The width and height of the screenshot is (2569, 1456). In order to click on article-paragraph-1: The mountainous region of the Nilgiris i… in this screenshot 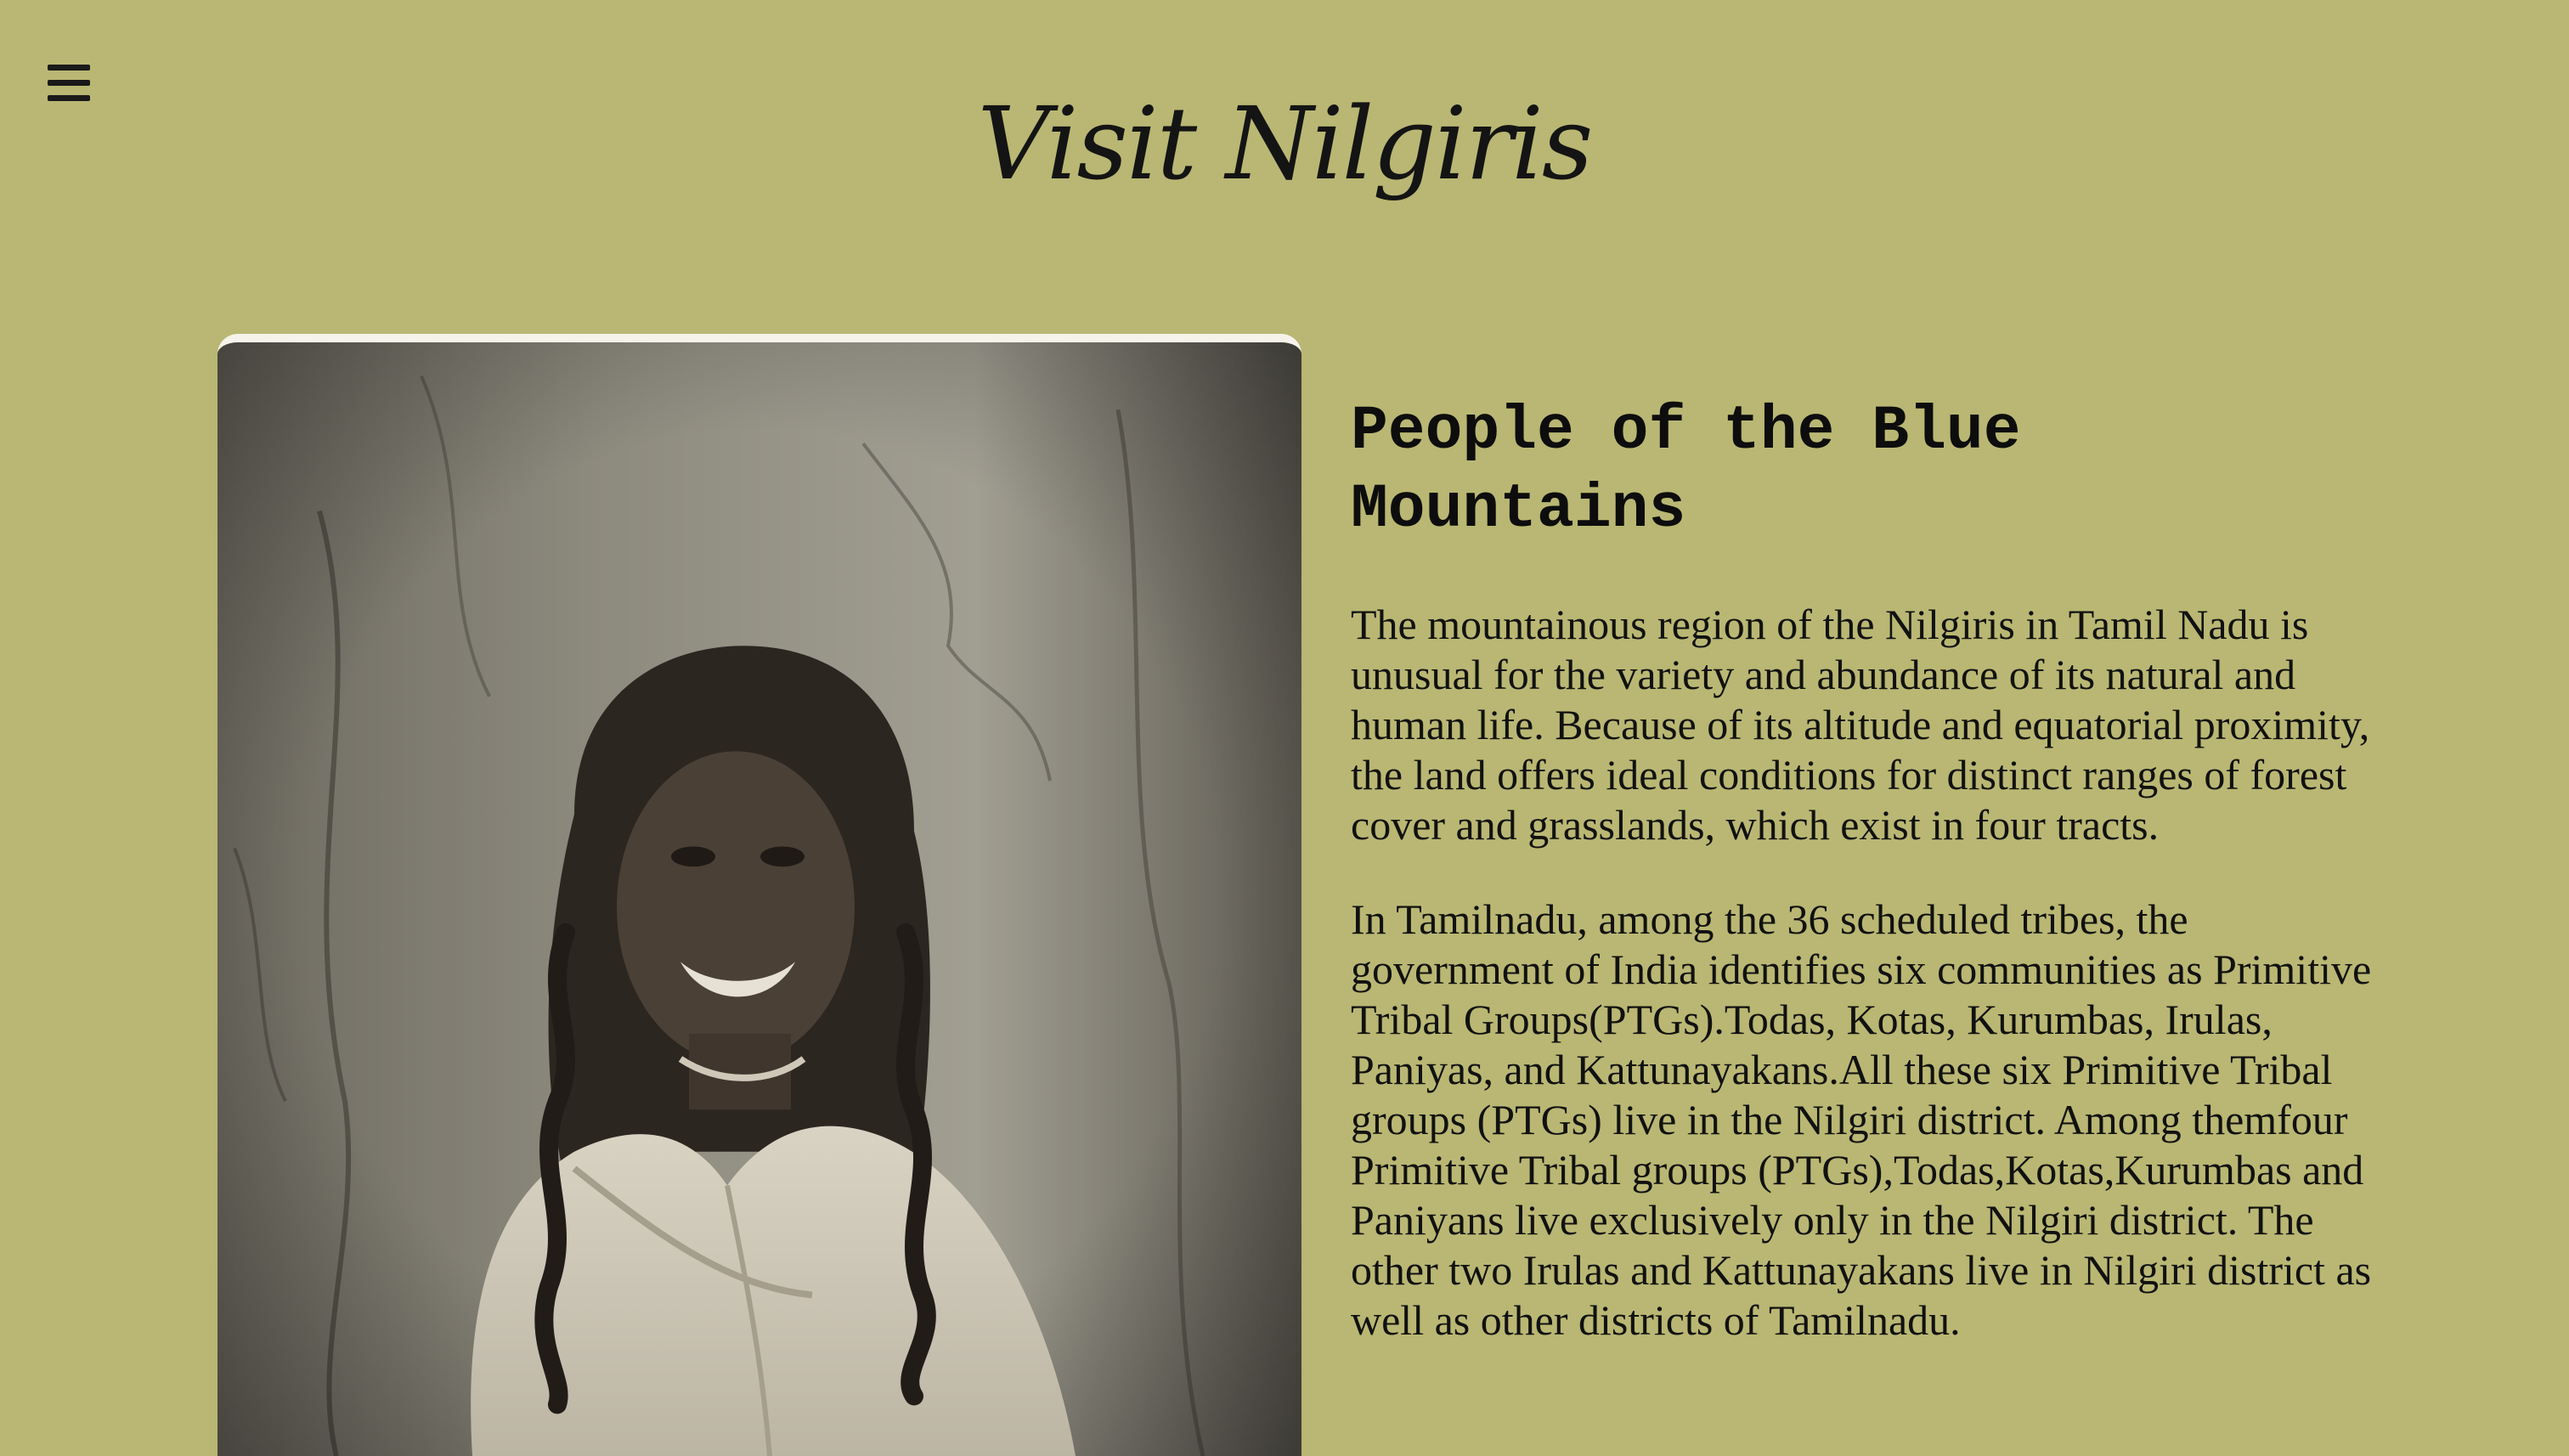, I will do `click(1860, 725)`.